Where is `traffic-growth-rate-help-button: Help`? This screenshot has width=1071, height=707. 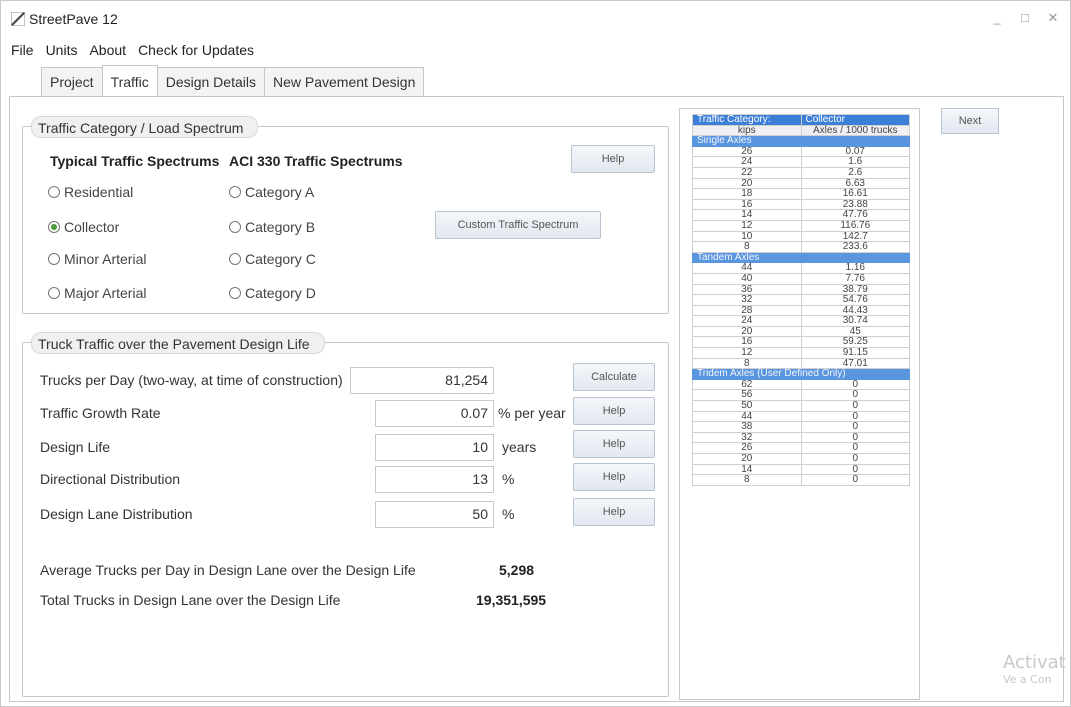 traffic-growth-rate-help-button: Help is located at coordinates (614, 411).